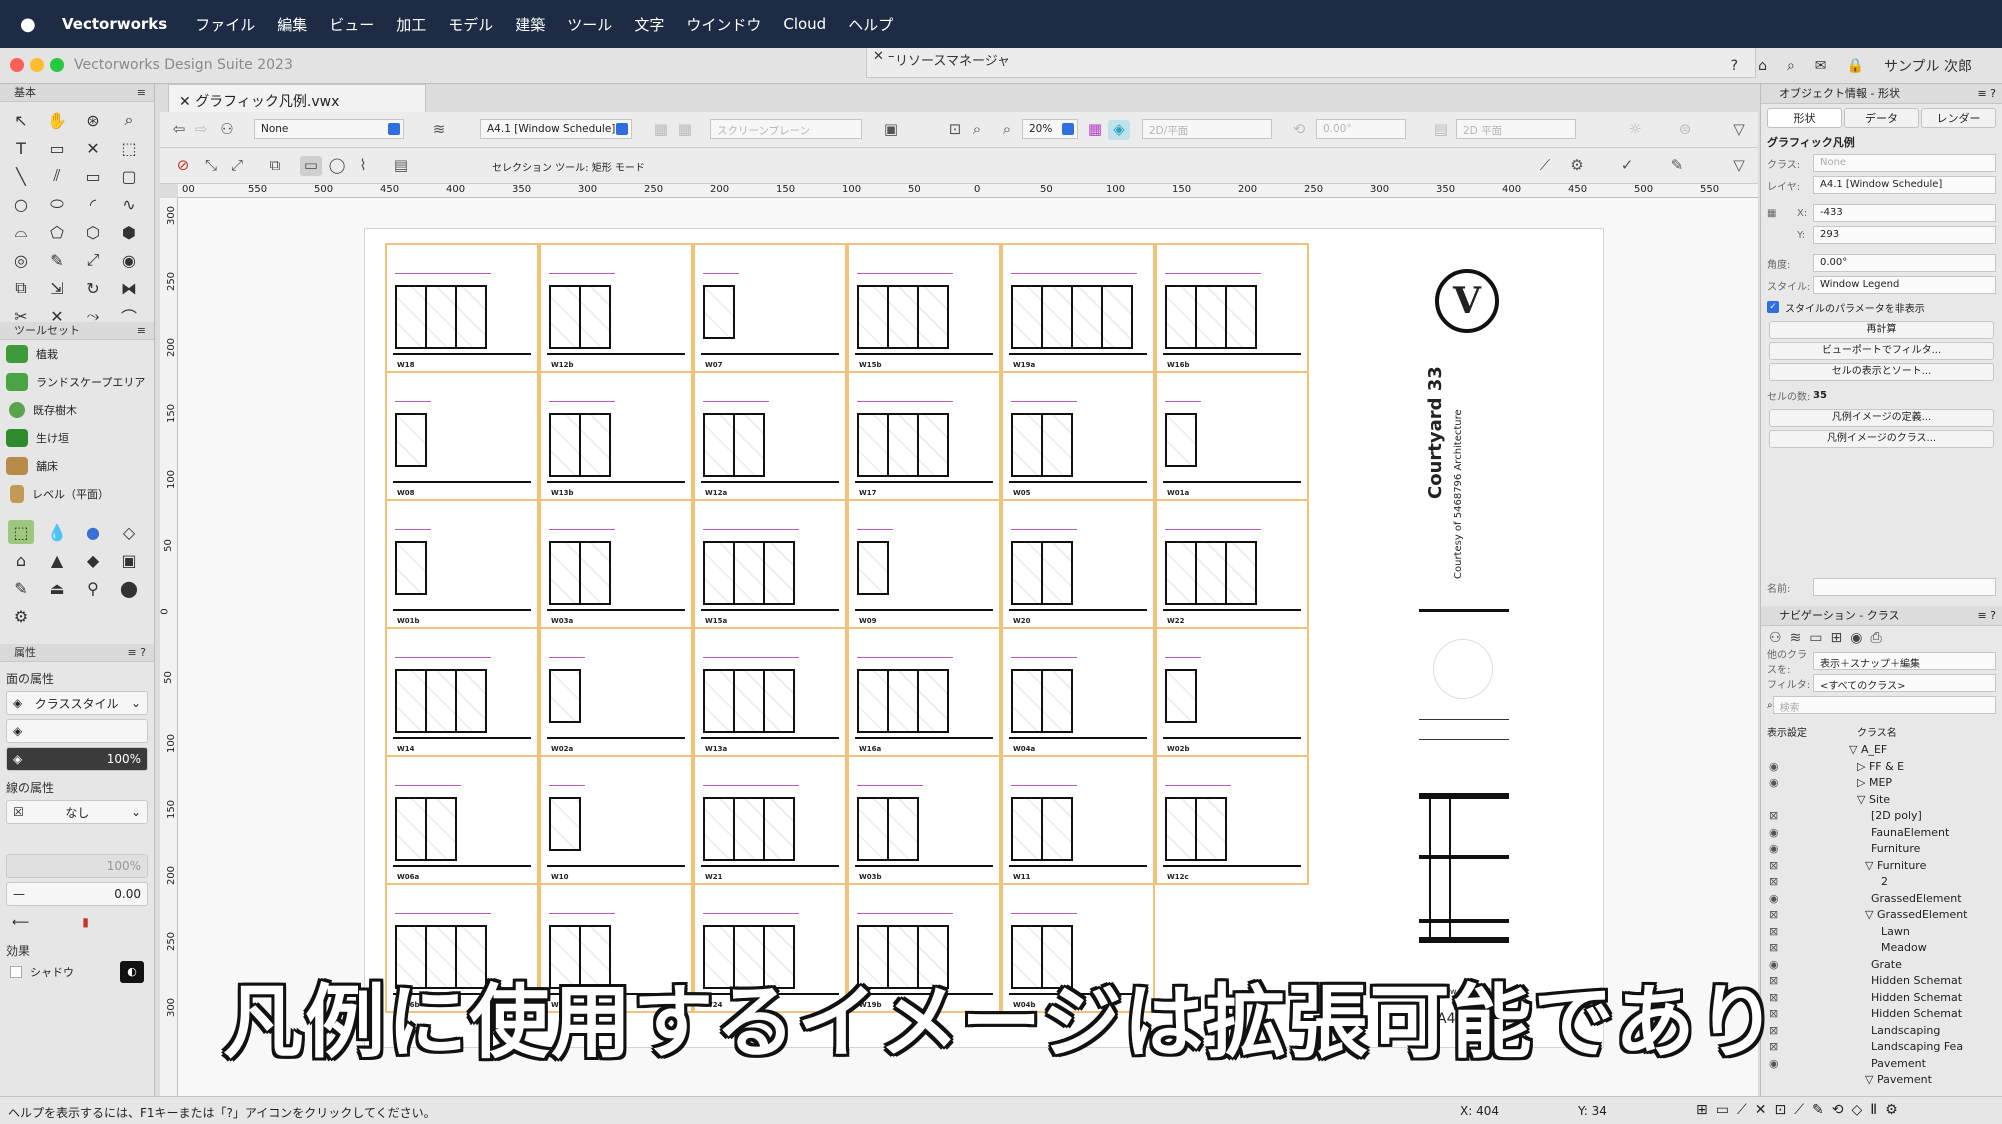 The height and width of the screenshot is (1124, 2002). Describe the element at coordinates (93, 148) in the screenshot. I see `locus-tool-icon: ✕` at that location.